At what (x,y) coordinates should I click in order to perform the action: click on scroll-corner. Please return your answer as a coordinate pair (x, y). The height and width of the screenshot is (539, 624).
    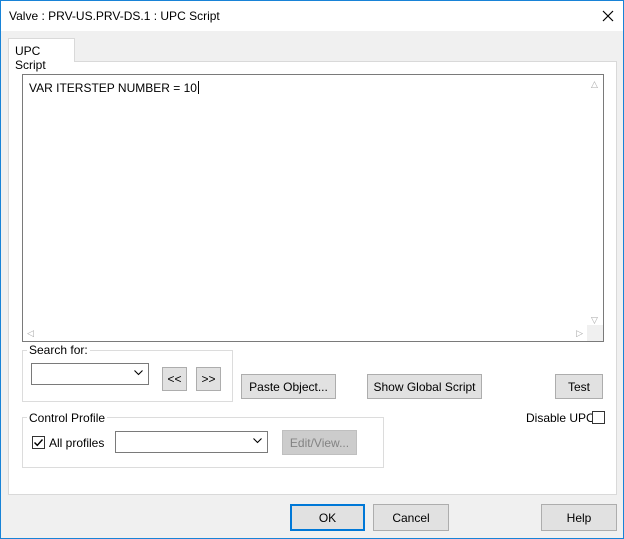
    Looking at the image, I should click on (595, 333).